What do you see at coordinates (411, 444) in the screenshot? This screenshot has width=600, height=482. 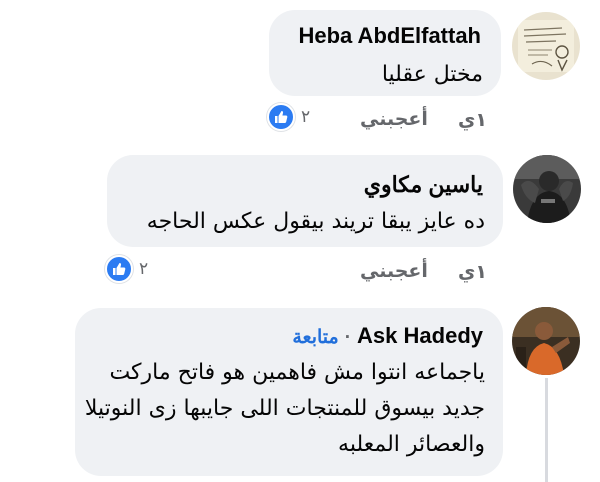 I see `comment-text-line: والعصائر المعلبه` at bounding box center [411, 444].